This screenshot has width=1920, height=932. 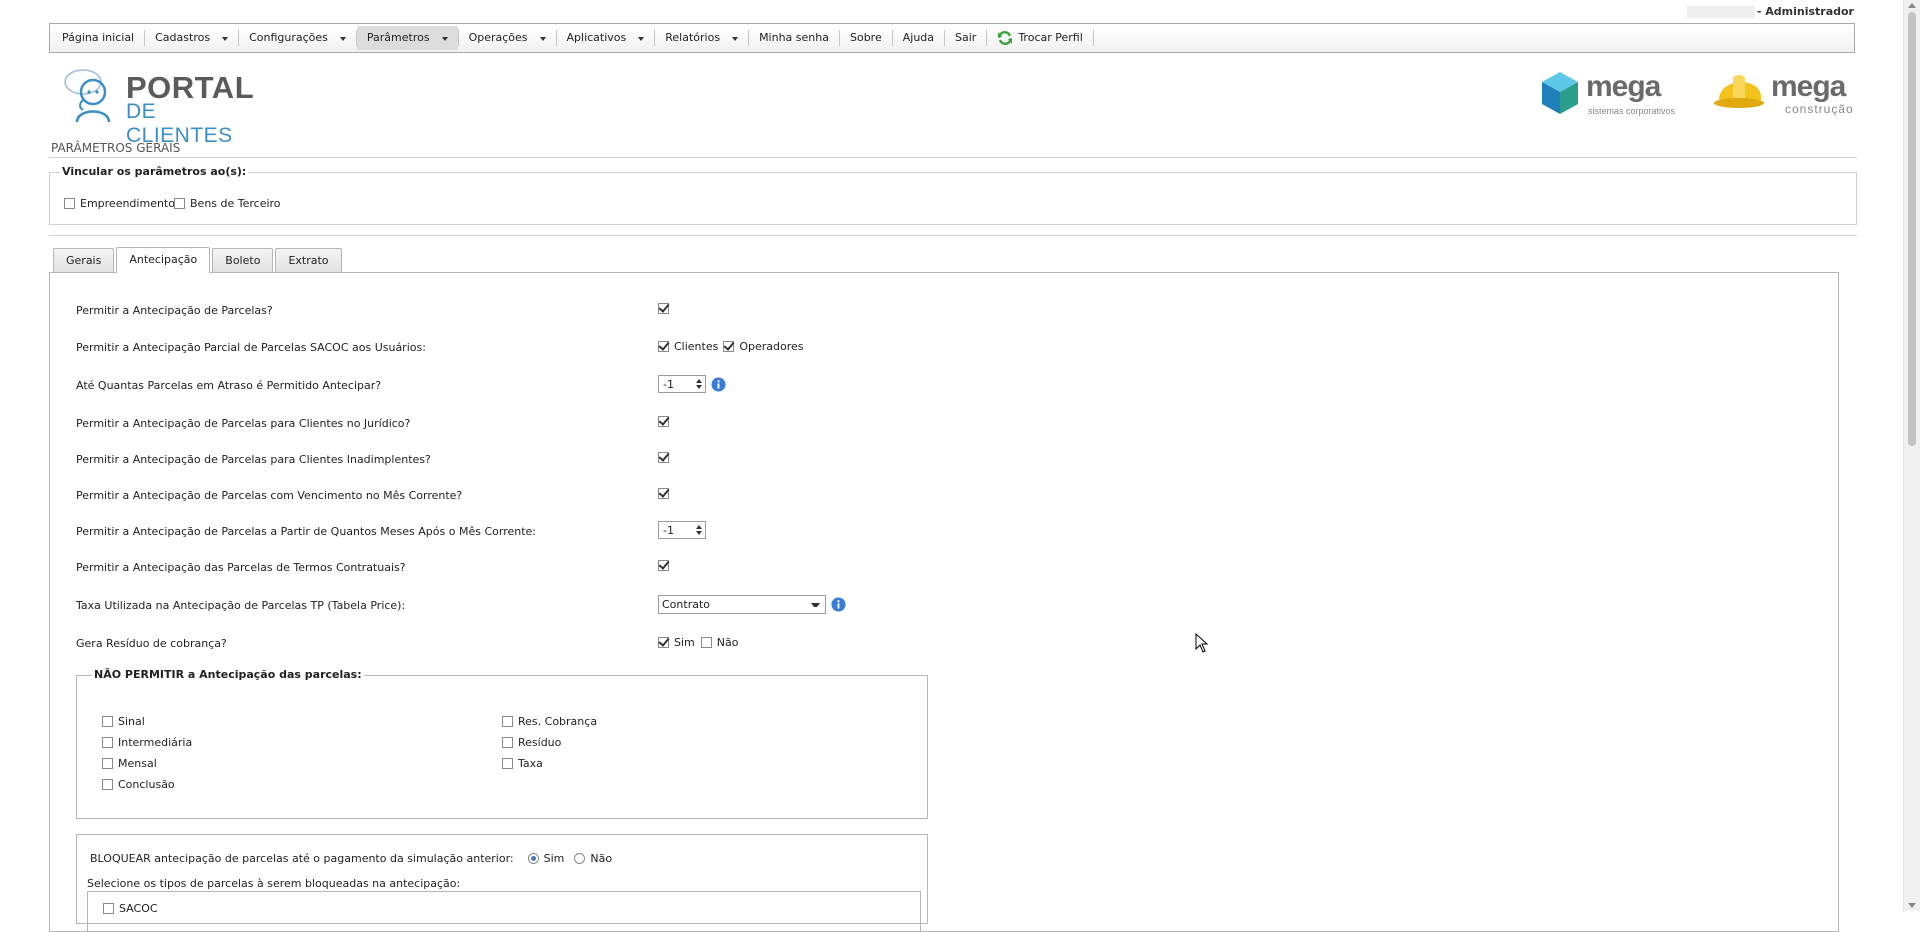 What do you see at coordinates (107, 763) in the screenshot?
I see `mensal-checkbox` at bounding box center [107, 763].